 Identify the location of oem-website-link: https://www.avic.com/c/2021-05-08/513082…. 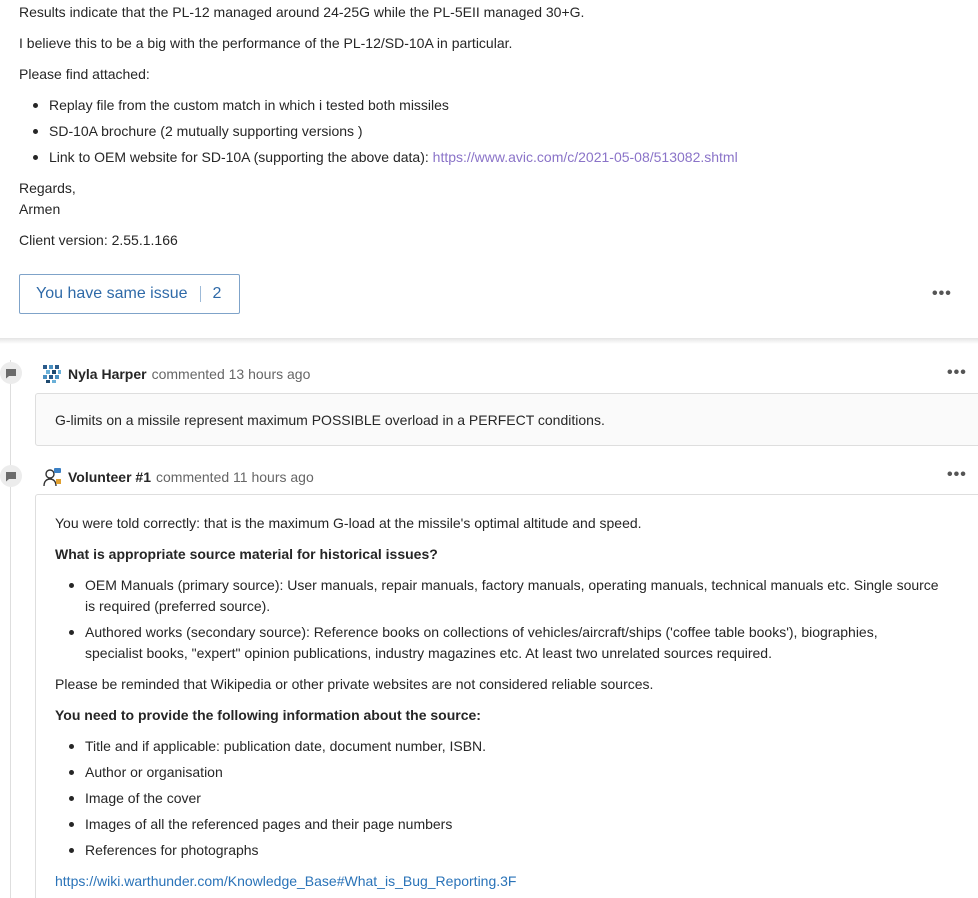
(585, 157).